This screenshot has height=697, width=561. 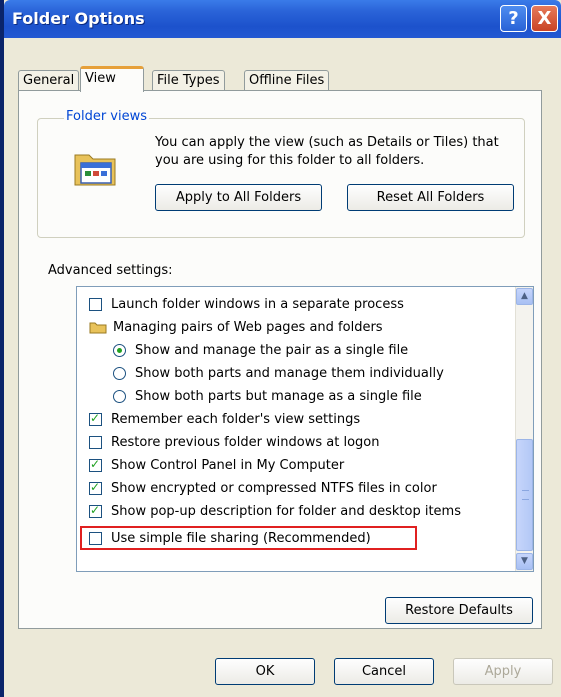 I want to click on window-title: Folder Options, so click(x=78, y=18).